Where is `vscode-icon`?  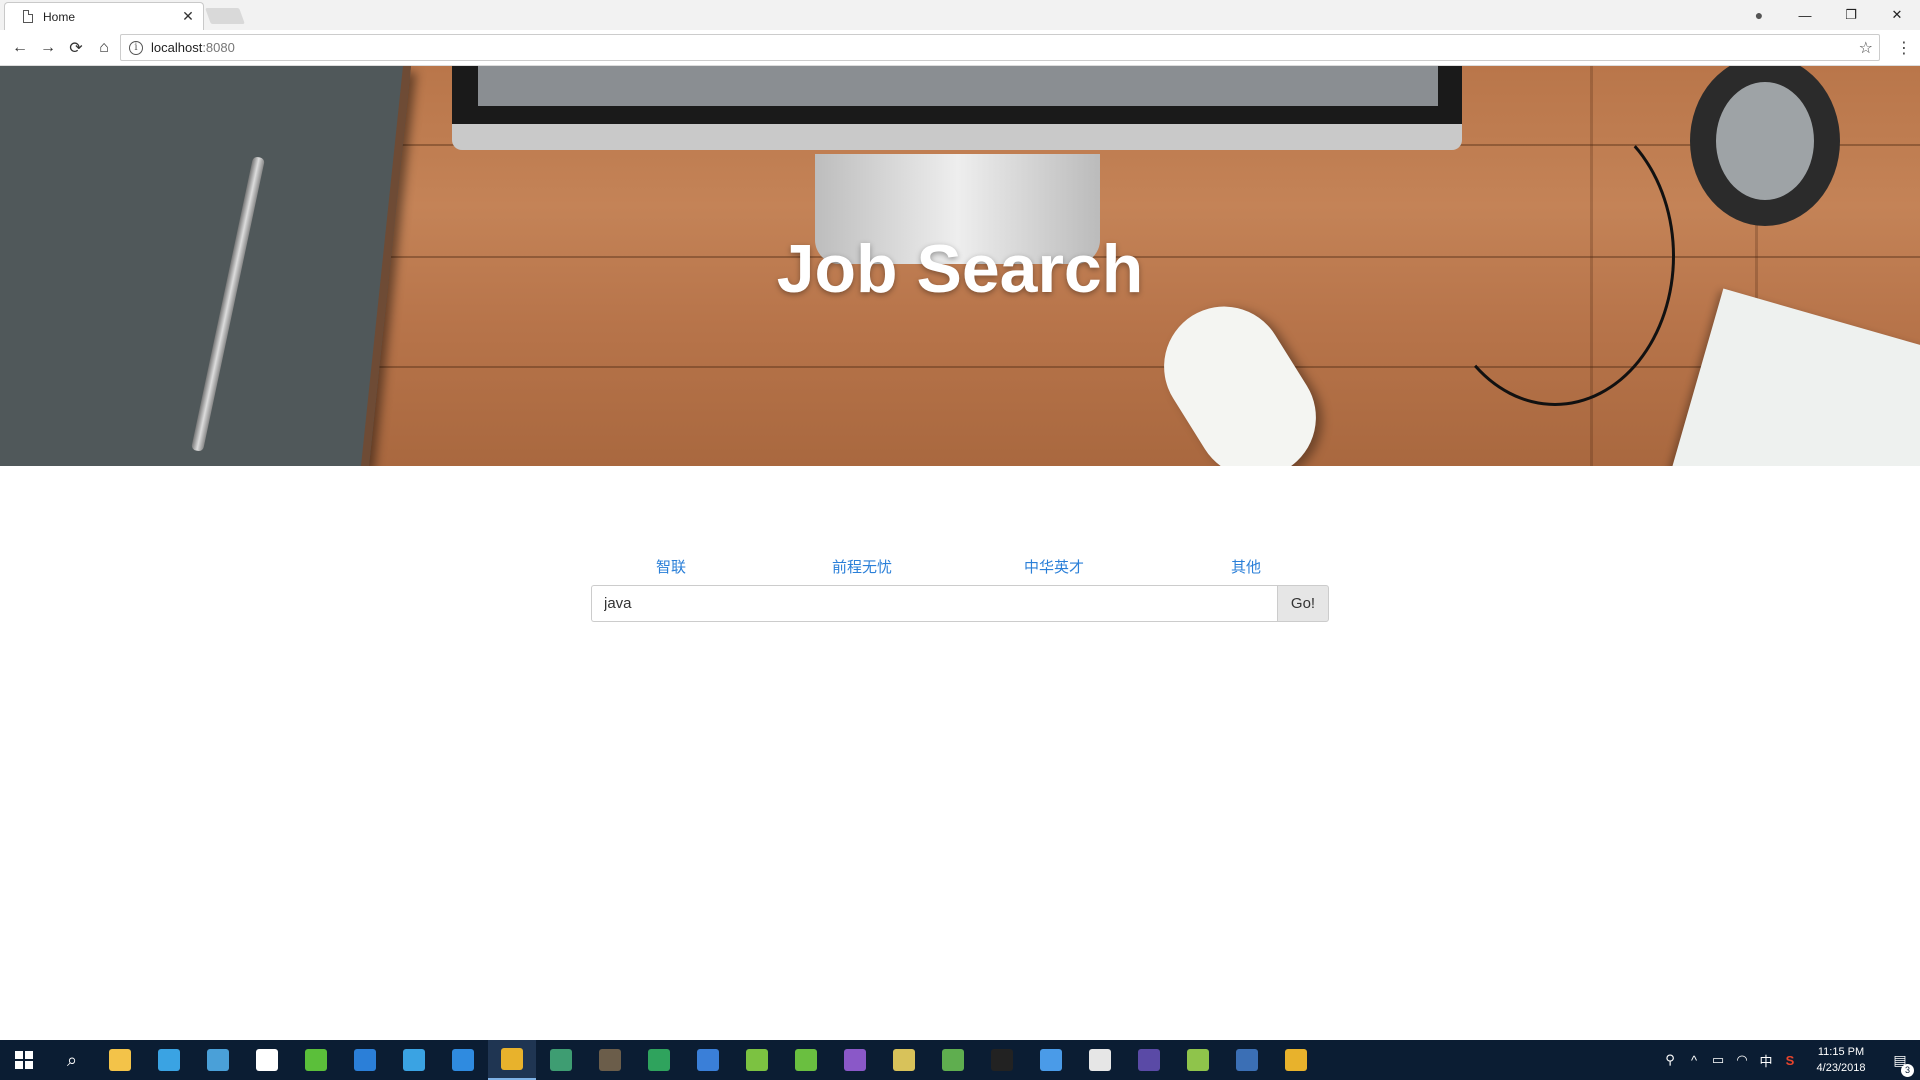 vscode-icon is located at coordinates (463, 1060).